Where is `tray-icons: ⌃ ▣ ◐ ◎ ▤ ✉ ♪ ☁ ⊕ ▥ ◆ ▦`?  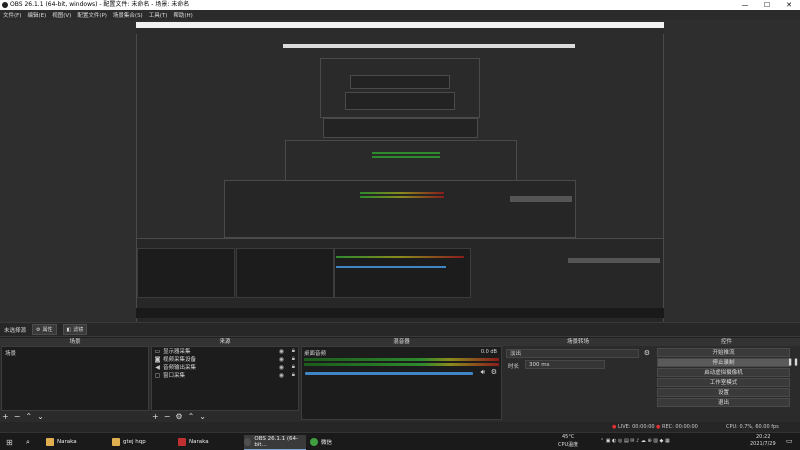 tray-icons: ⌃ ▣ ◐ ◎ ▤ ✉ ♪ ☁ ⊕ ▥ ◆ ▦ is located at coordinates (635, 441).